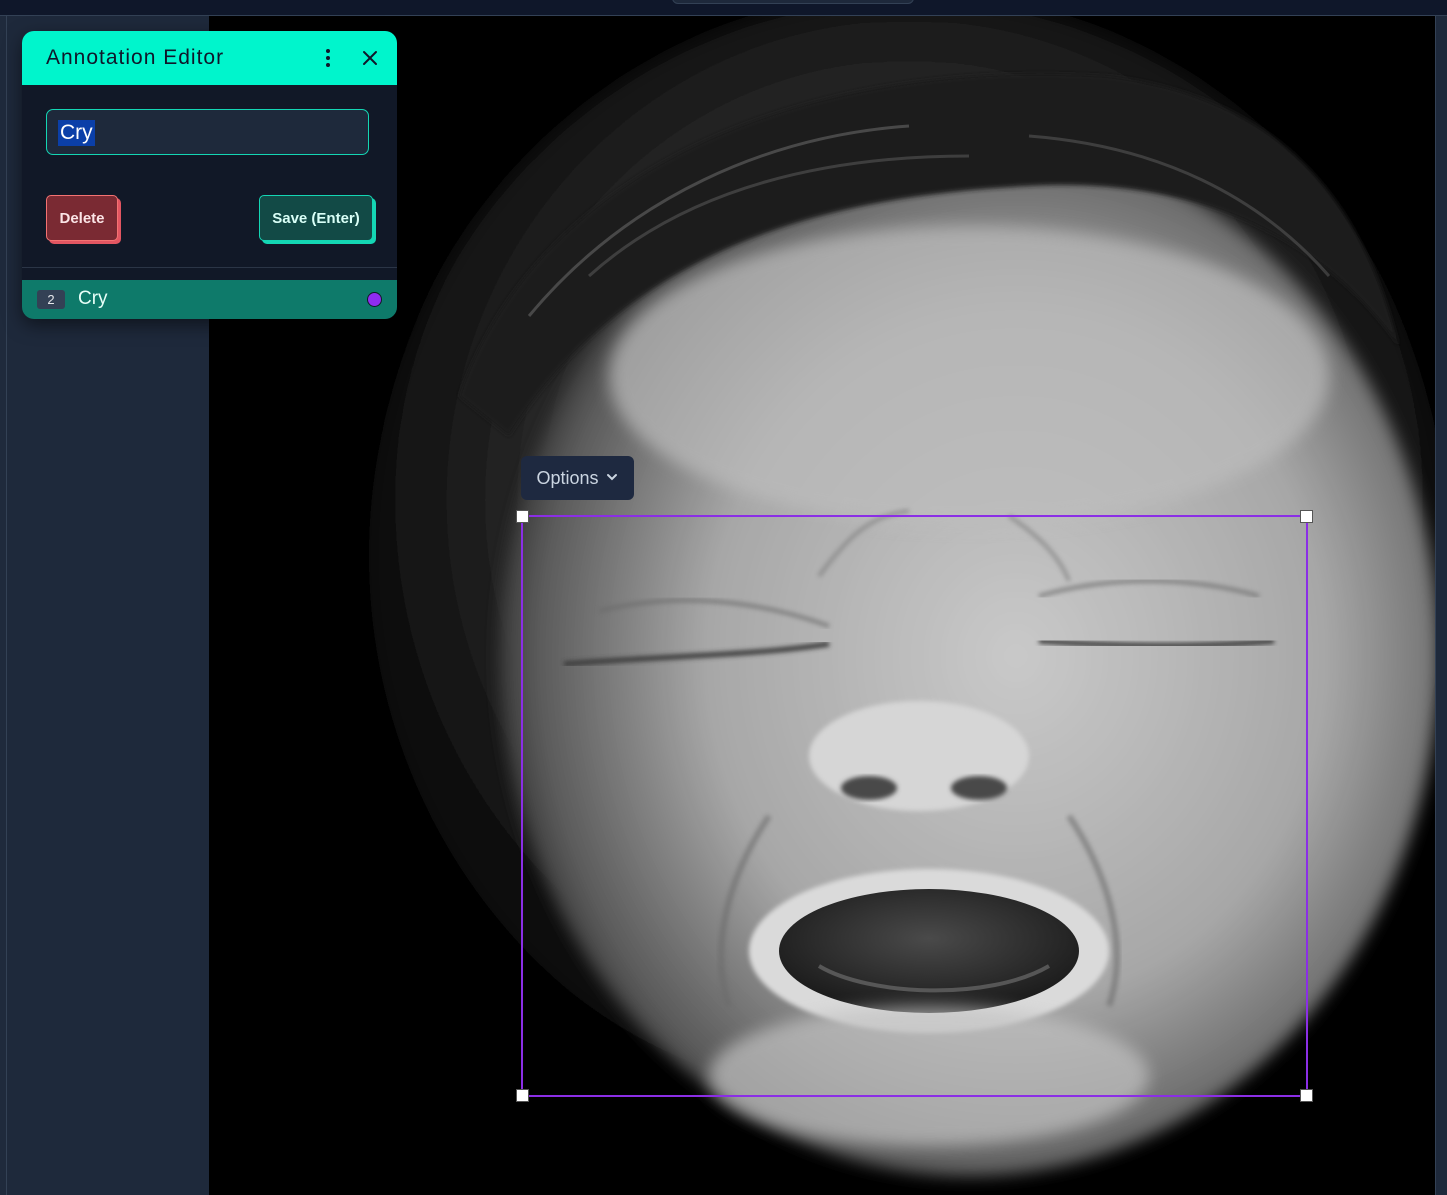  Describe the element at coordinates (567, 477) in the screenshot. I see `options-label: Options` at that location.